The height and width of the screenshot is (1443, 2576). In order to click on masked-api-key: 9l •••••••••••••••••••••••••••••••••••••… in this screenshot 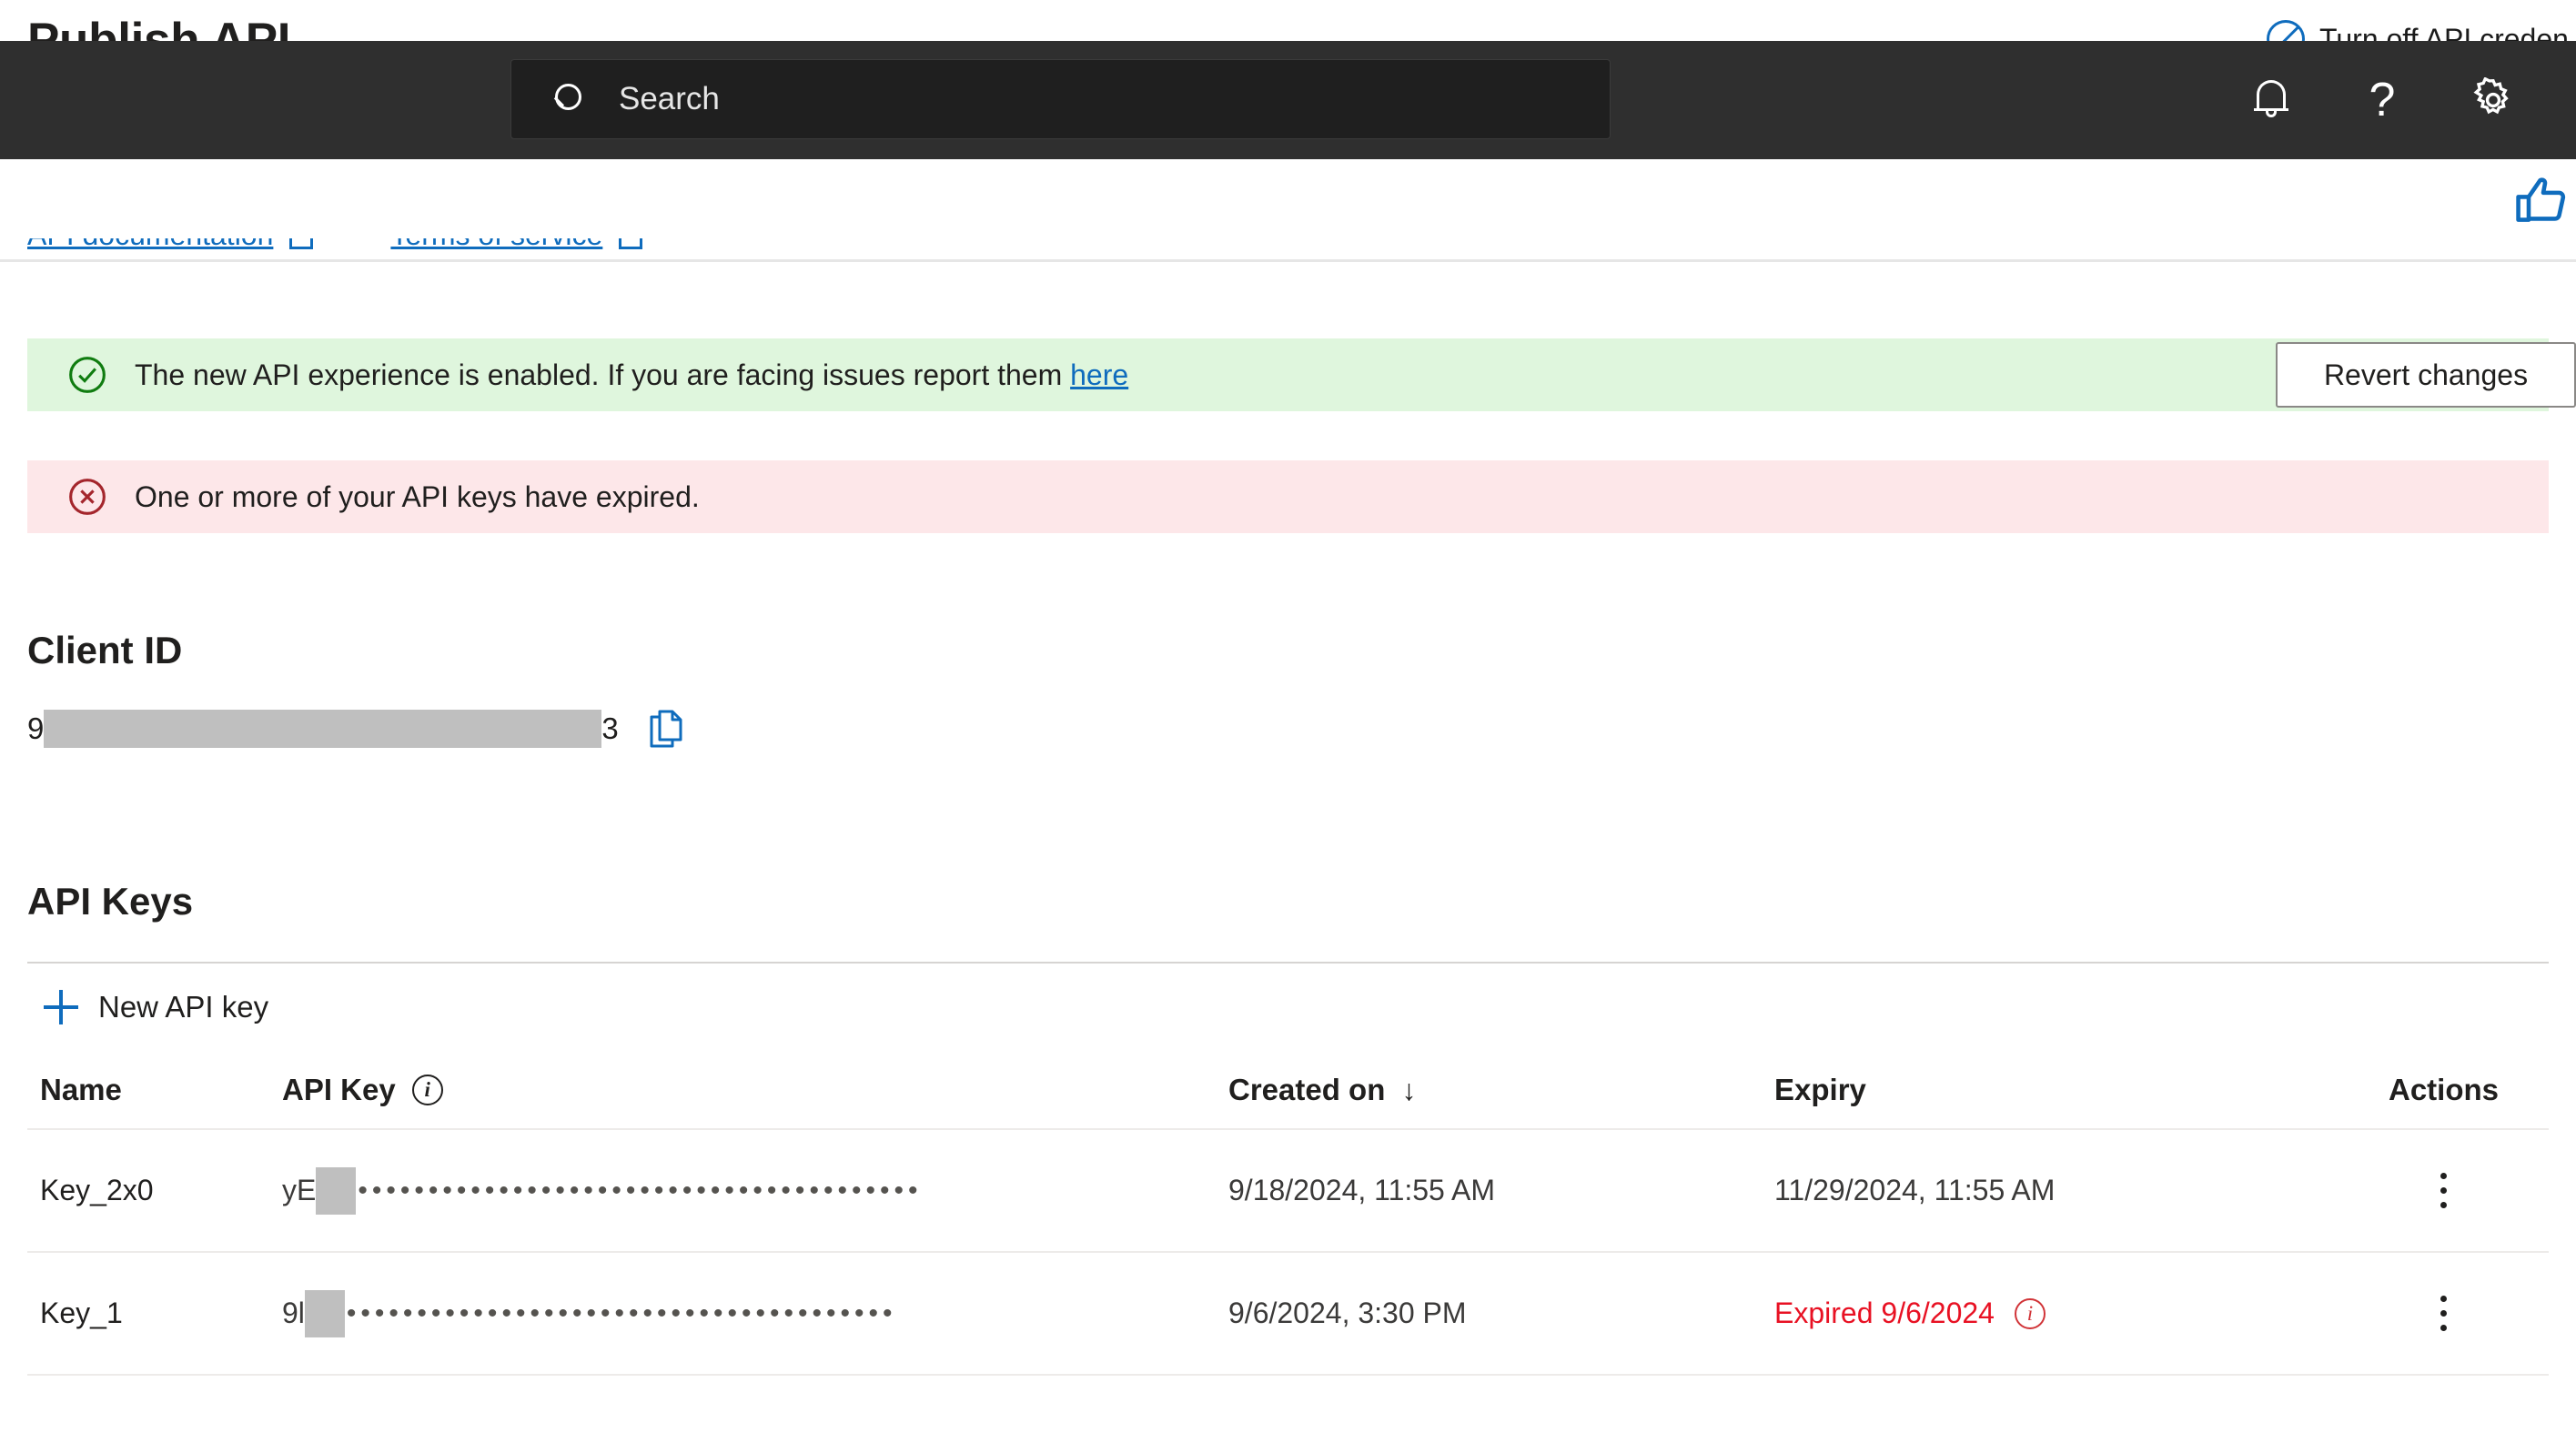, I will do `click(755, 1313)`.